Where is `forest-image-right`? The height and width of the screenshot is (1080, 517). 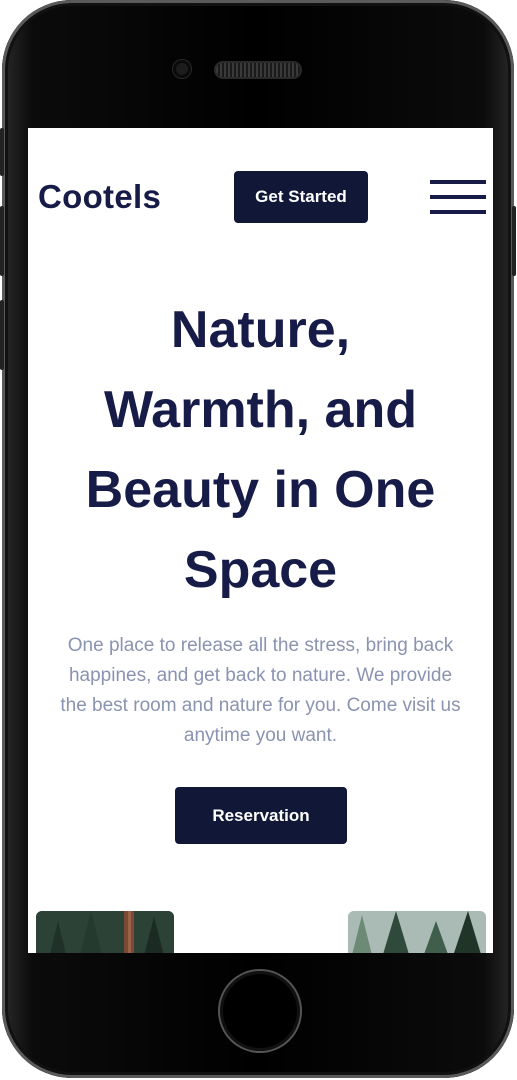
forest-image-right is located at coordinates (417, 932).